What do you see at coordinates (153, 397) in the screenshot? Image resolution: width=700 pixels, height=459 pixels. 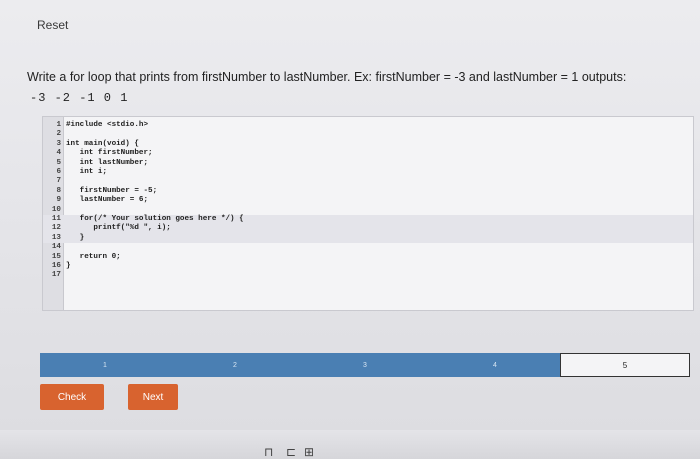 I see `next-button: Next` at bounding box center [153, 397].